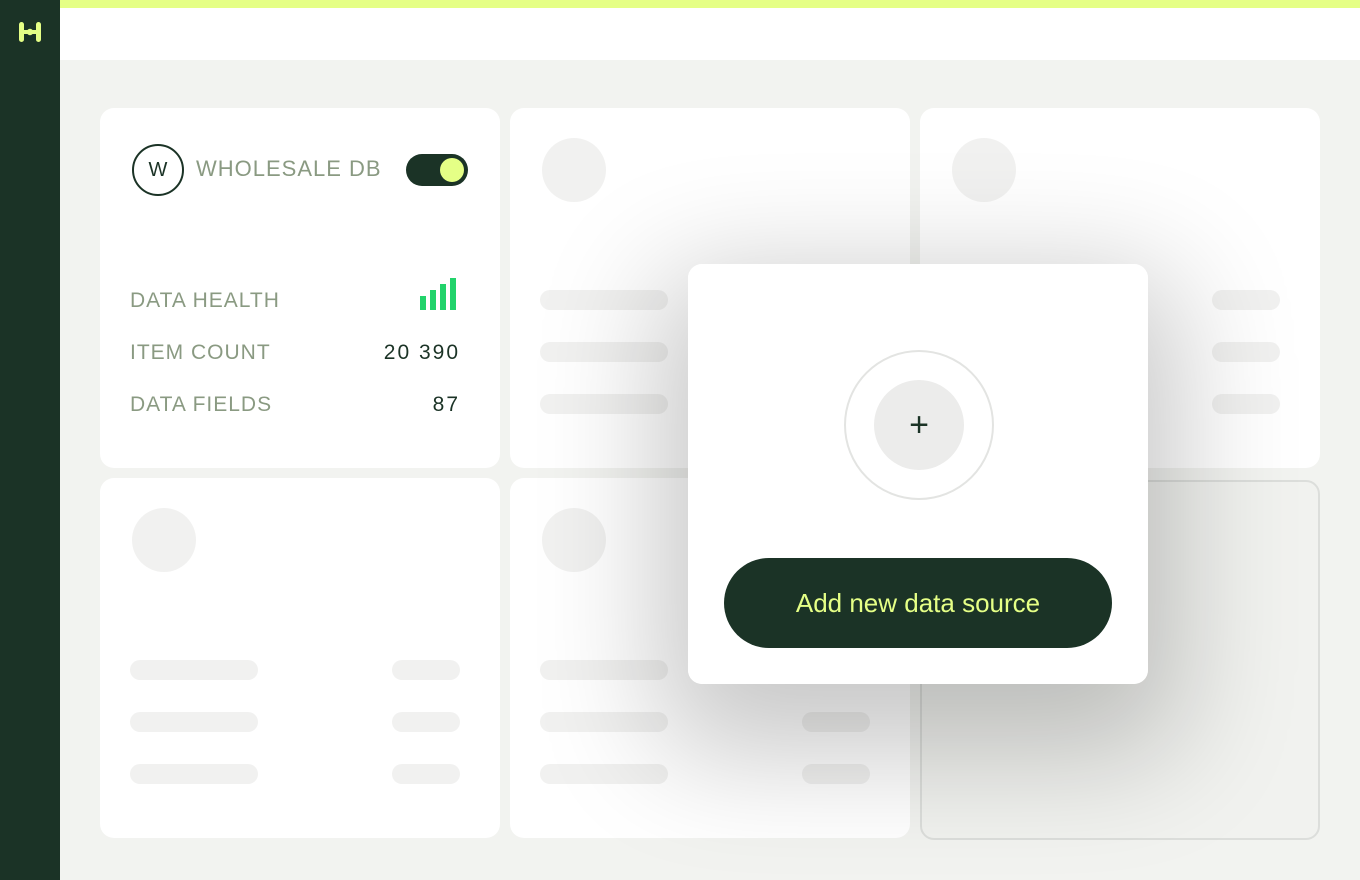 Image resolution: width=1360 pixels, height=880 pixels. What do you see at coordinates (710, 4) in the screenshot?
I see `accent-line` at bounding box center [710, 4].